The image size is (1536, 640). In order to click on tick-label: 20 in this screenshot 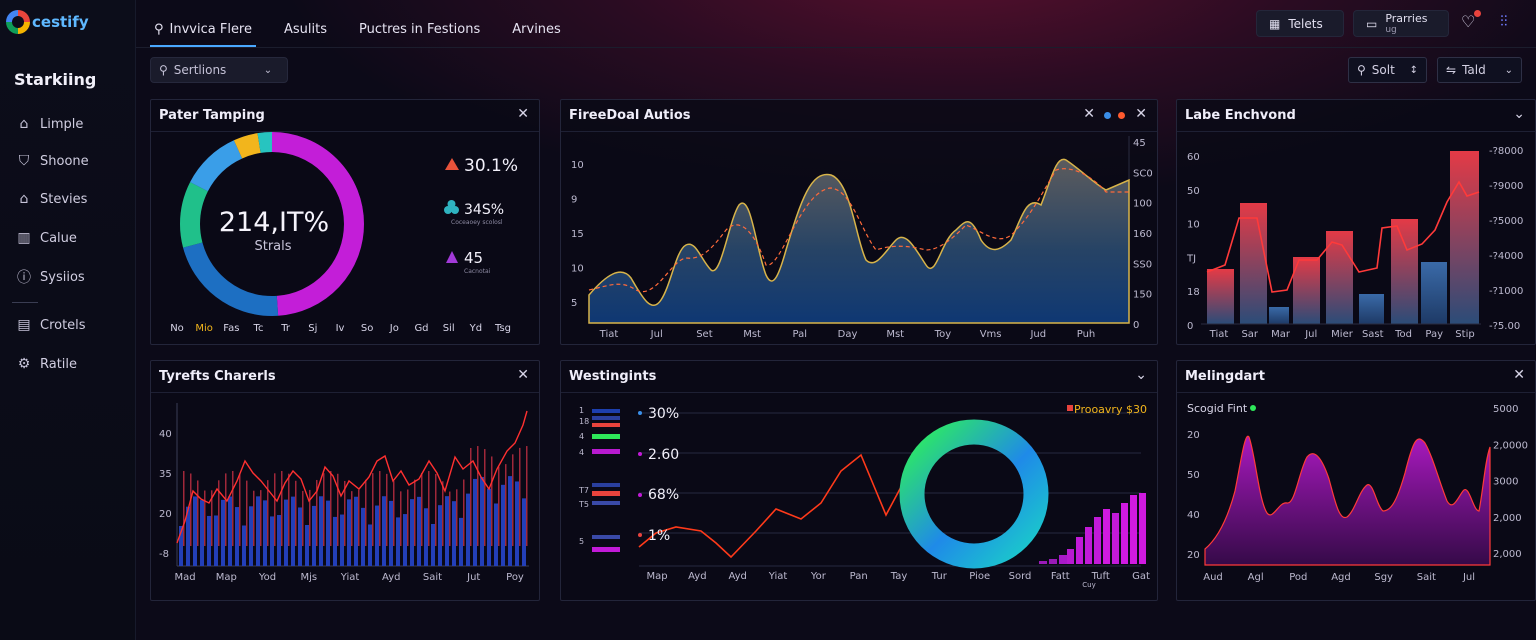, I will do `click(165, 514)`.